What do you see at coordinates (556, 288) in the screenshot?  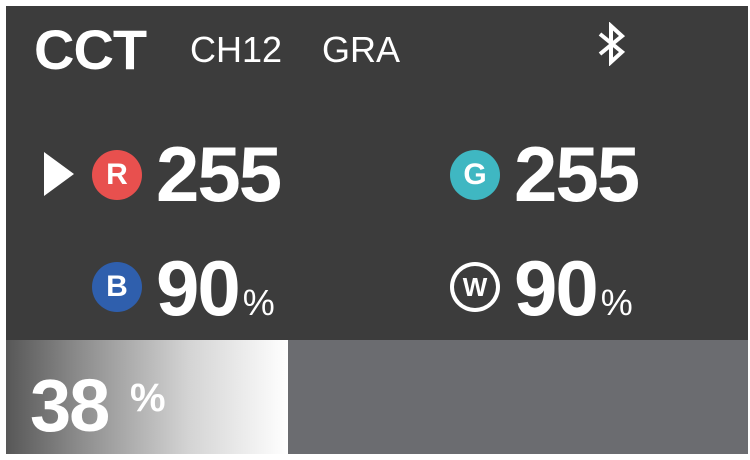 I see `white-value-text: 90` at bounding box center [556, 288].